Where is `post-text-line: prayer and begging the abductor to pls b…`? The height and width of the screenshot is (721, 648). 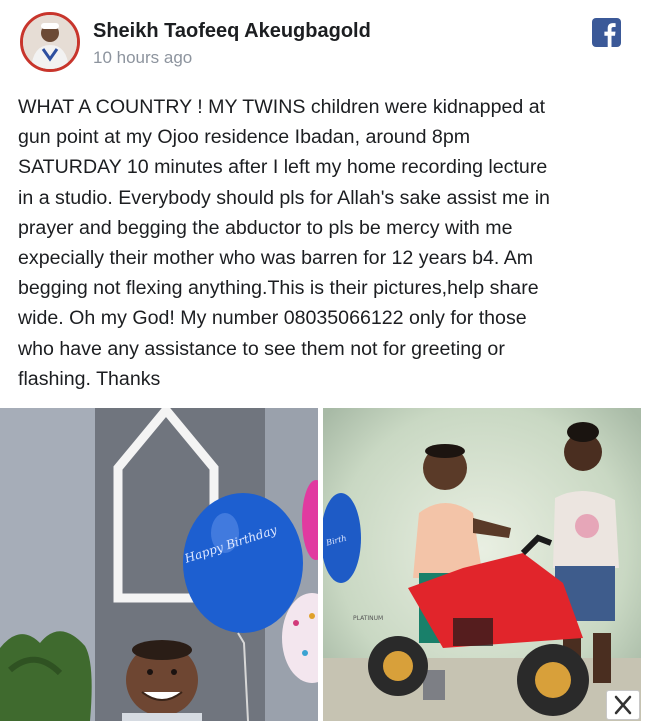
post-text-line: prayer and begging the abductor to pls b… is located at coordinates (265, 227).